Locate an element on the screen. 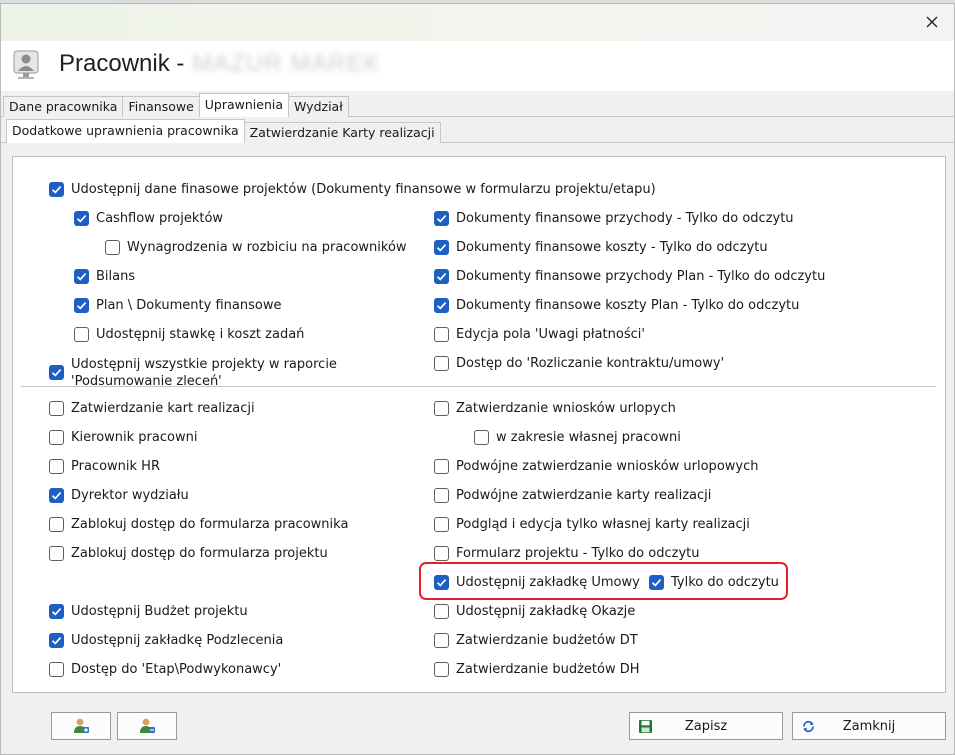 This screenshot has height=755, width=955. checkbox-dyrektor-wydzialu: Dyrektor wydziału is located at coordinates (119, 495).